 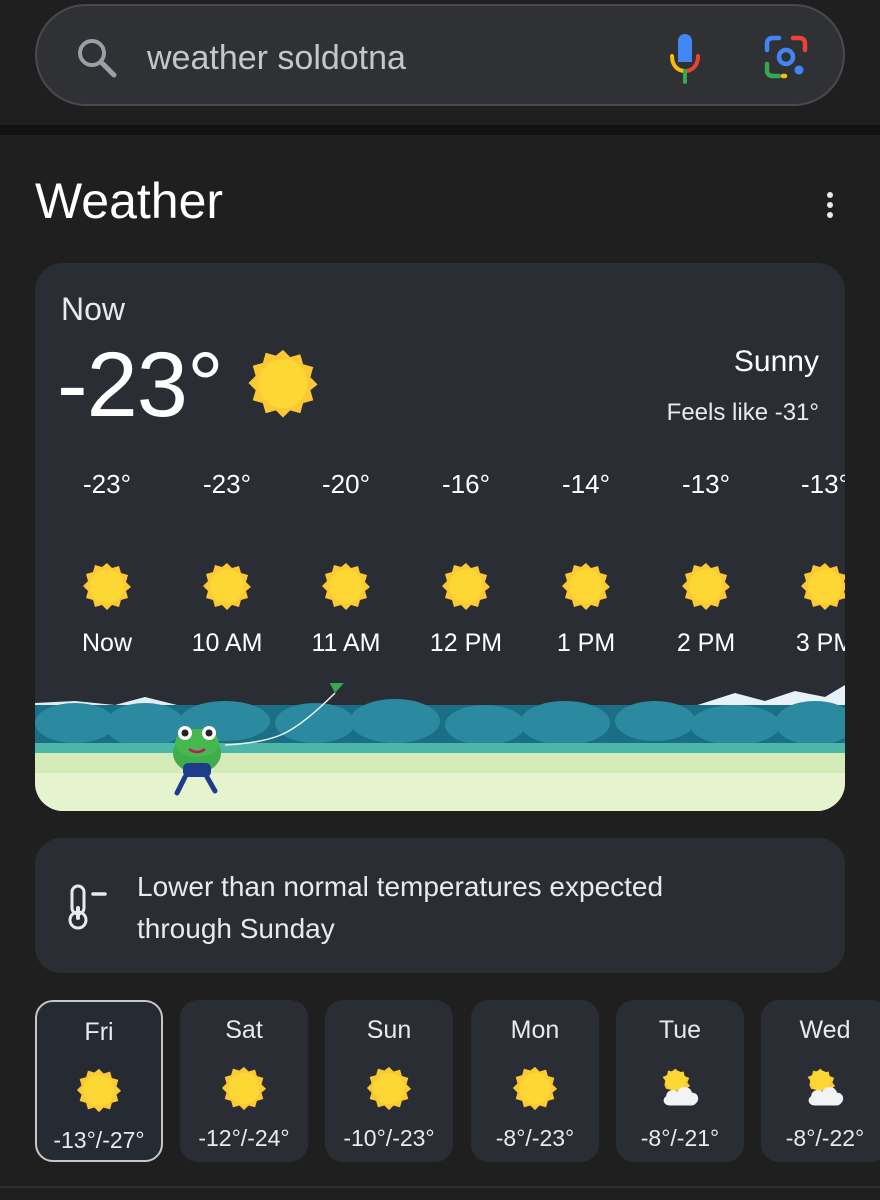 What do you see at coordinates (742, 412) in the screenshot?
I see `feels-like-text: Feels like -31°` at bounding box center [742, 412].